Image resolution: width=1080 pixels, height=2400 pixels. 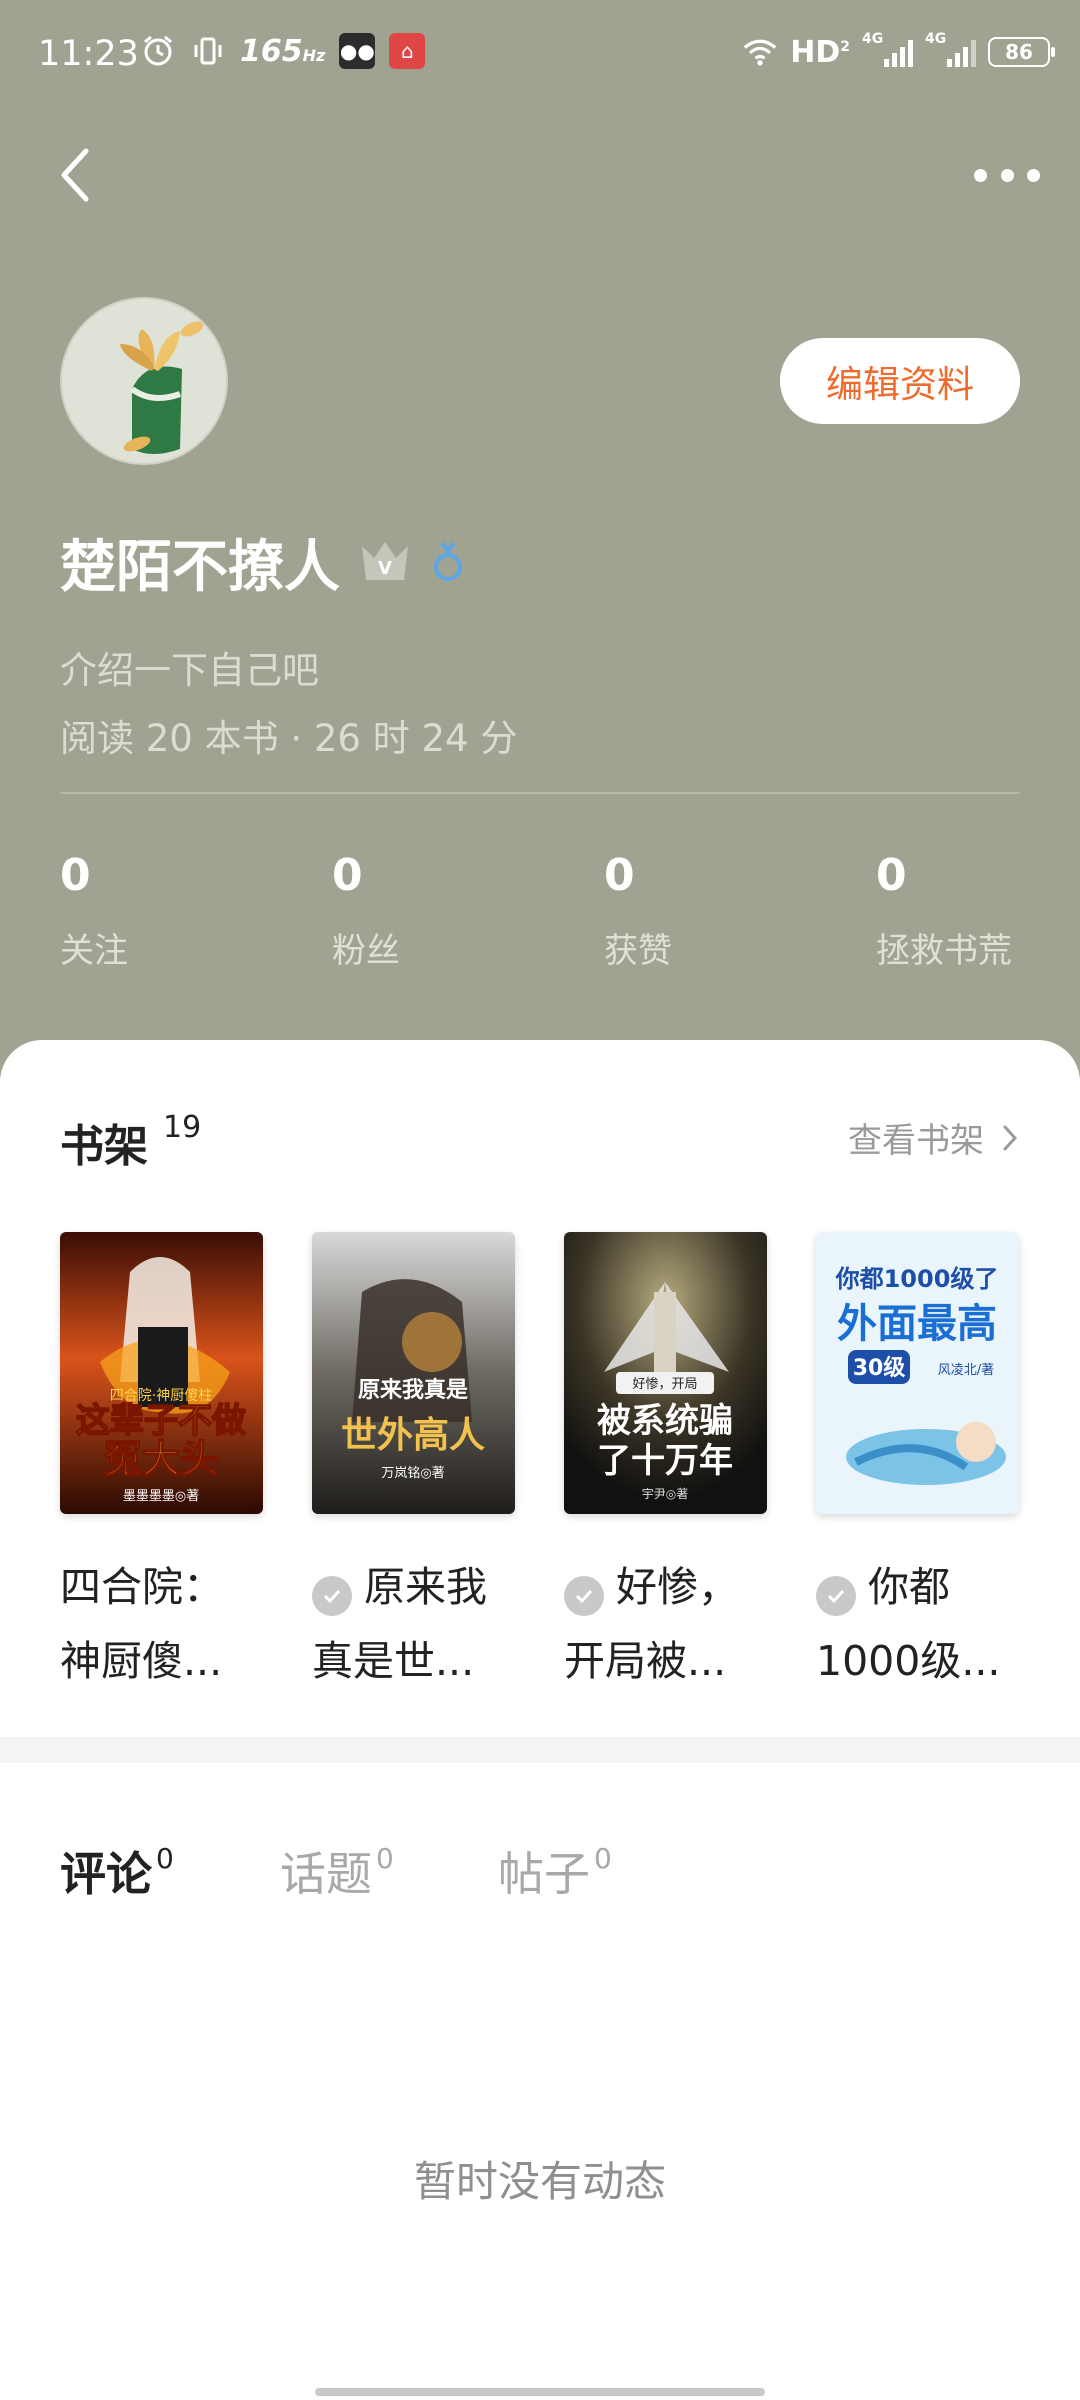 What do you see at coordinates (289, 738) in the screenshot?
I see `reading-stats: 阅读 20 本书 · 26 时 24 分` at bounding box center [289, 738].